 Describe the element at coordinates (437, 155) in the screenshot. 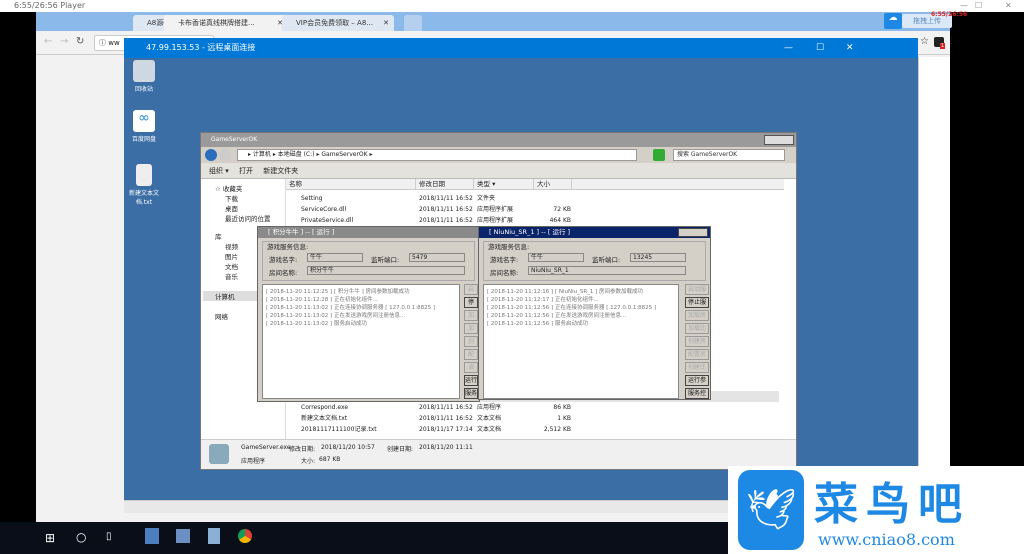

I see `breadcrumb: ▸ 计算机 ▸ 本地磁盘 (C:) ▸ GameServerOK ▸` at that location.